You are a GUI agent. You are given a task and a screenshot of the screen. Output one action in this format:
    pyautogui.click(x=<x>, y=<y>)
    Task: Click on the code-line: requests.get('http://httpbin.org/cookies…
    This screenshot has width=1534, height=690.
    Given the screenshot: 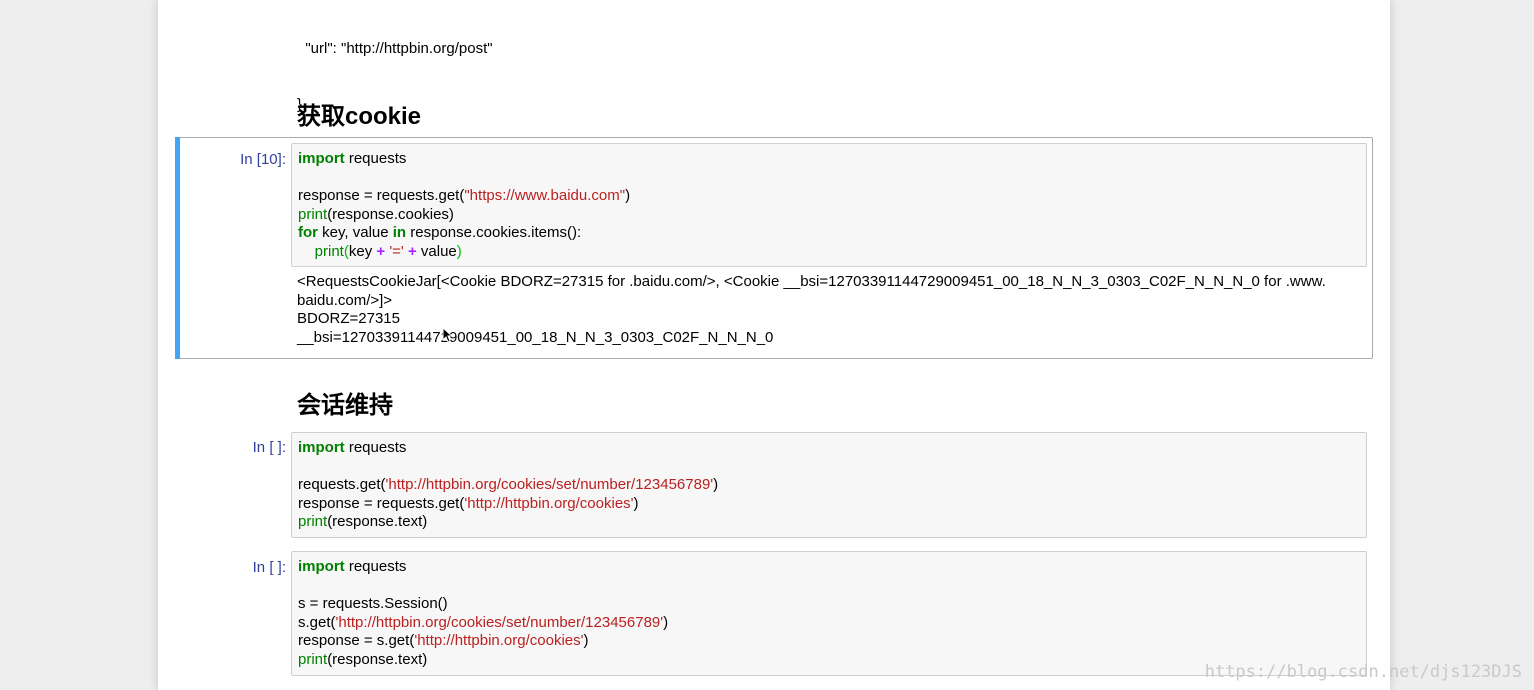 What is the action you would take?
    pyautogui.click(x=508, y=485)
    